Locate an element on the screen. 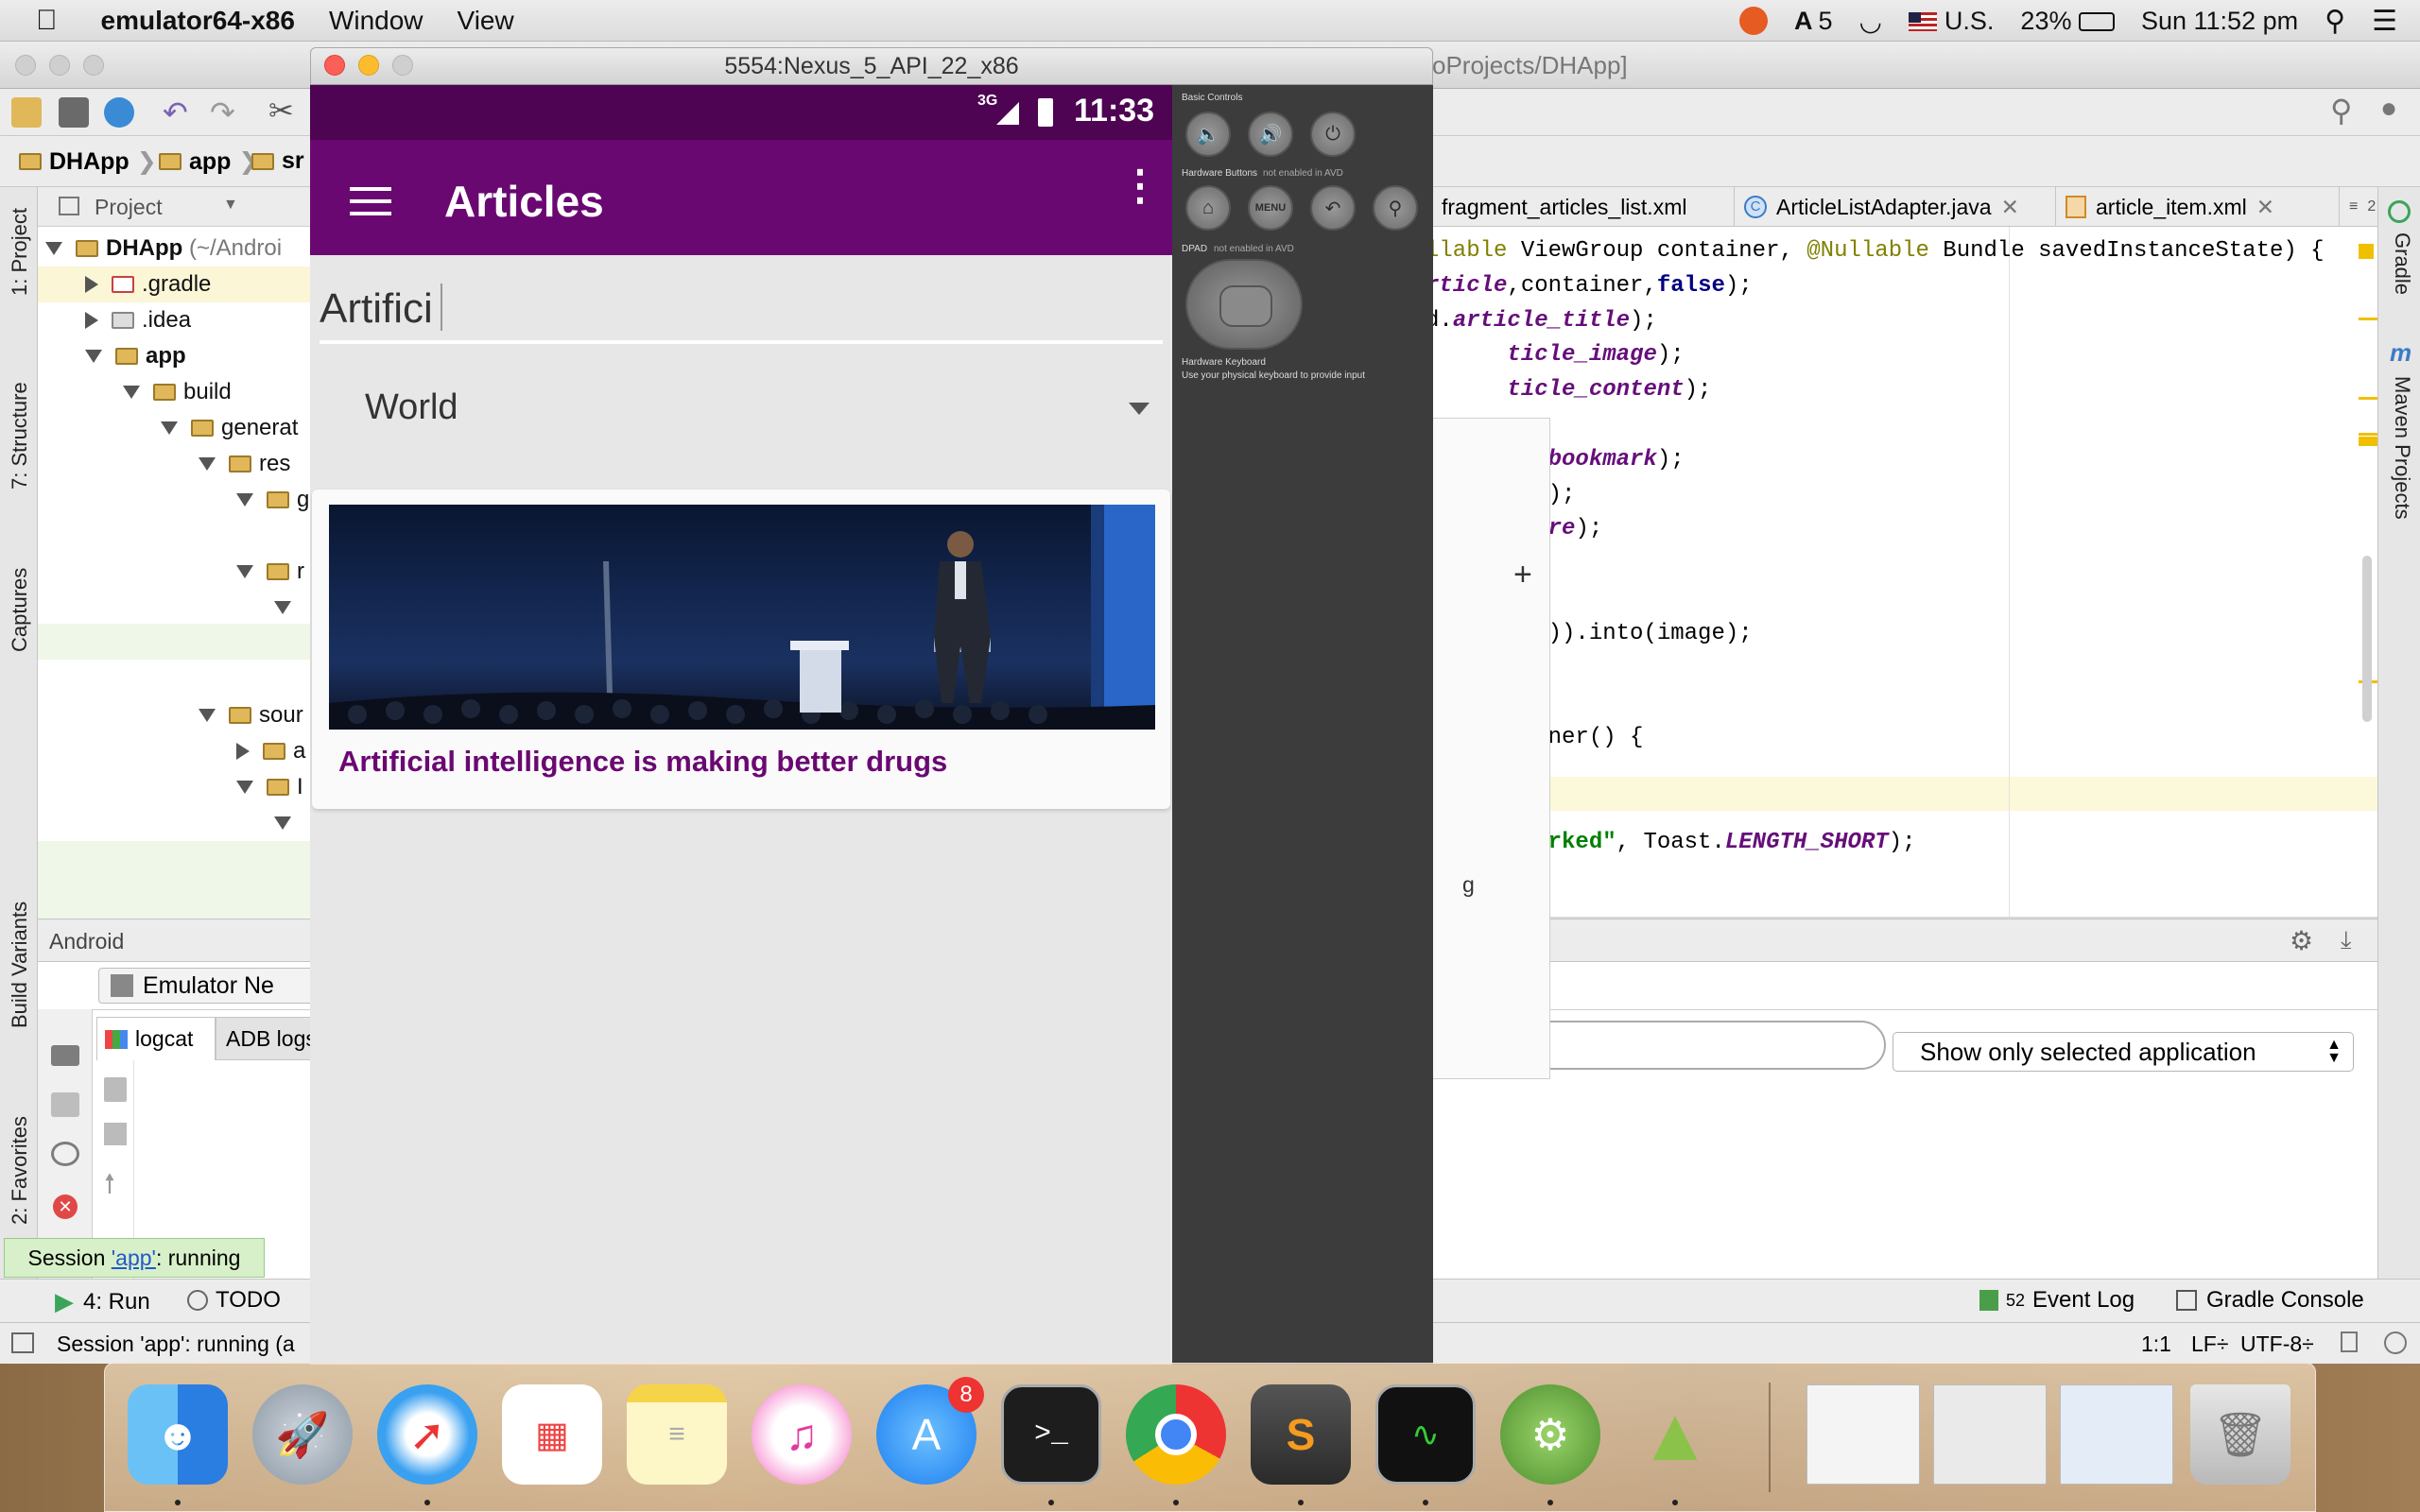  todo-tool-tab: TODO is located at coordinates (234, 1300).